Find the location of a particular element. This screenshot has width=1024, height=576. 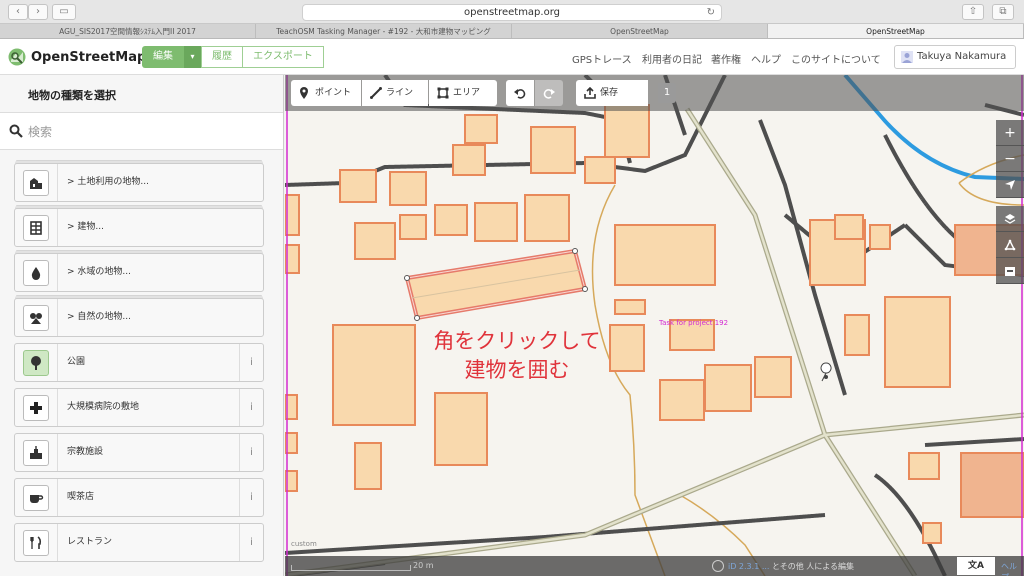

line-icon is located at coordinates (376, 93).